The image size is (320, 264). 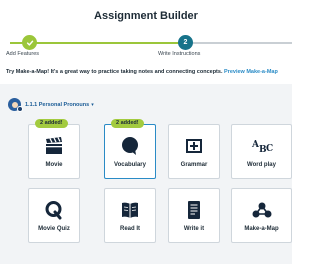 I want to click on caret-down-icon: ▾, so click(x=92, y=104).